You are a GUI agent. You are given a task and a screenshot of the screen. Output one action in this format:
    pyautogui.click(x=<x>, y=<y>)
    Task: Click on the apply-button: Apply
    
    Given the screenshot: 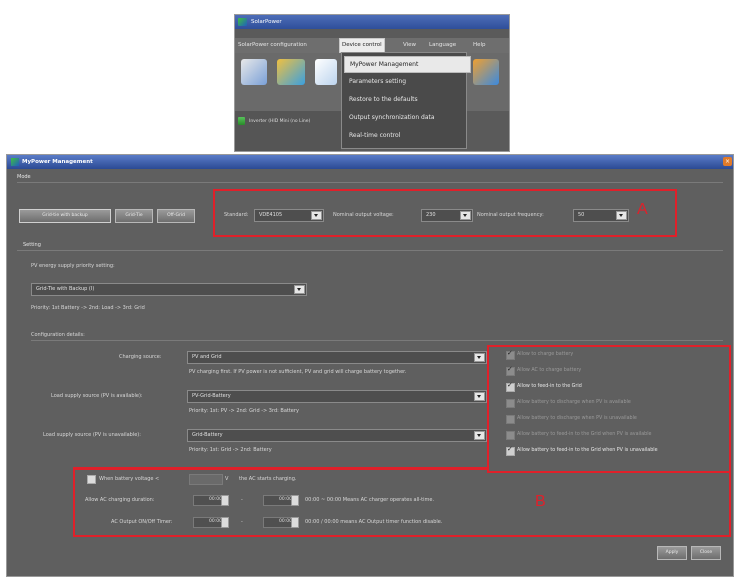 What is the action you would take?
    pyautogui.click(x=672, y=553)
    